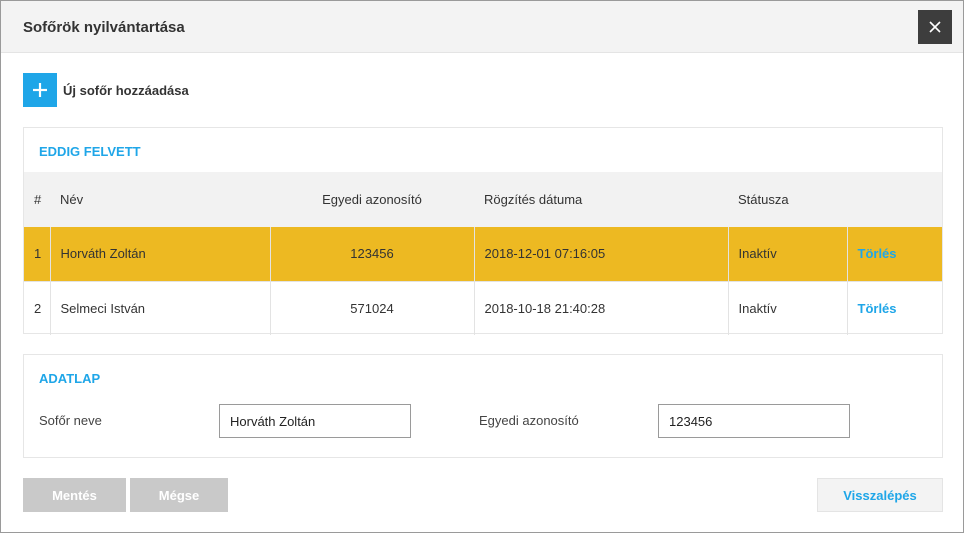 The width and height of the screenshot is (964, 533). What do you see at coordinates (601, 254) in the screenshot?
I see `row-date: 2018-12-01 07:16:05` at bounding box center [601, 254].